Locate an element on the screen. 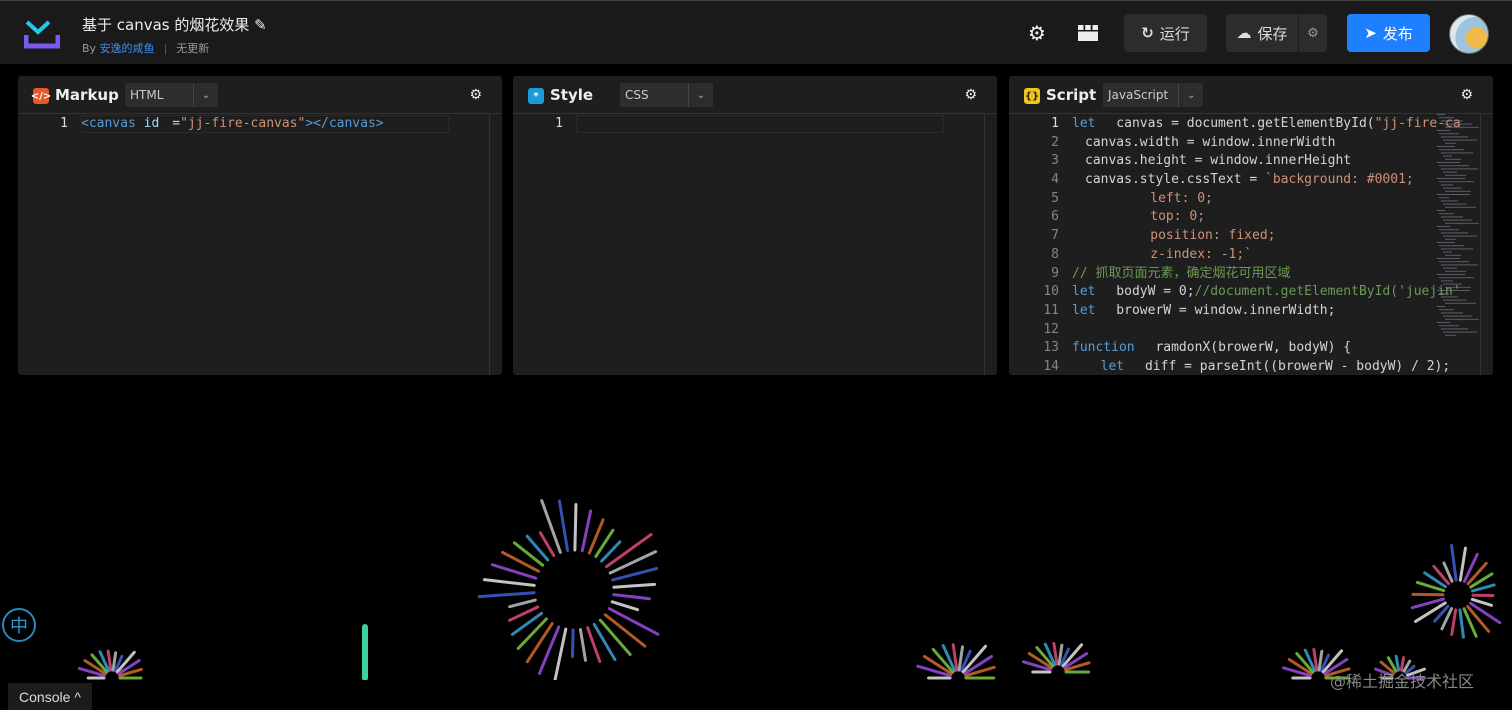 This screenshot has width=1512, height=710. language-value: HTML is located at coordinates (147, 95).